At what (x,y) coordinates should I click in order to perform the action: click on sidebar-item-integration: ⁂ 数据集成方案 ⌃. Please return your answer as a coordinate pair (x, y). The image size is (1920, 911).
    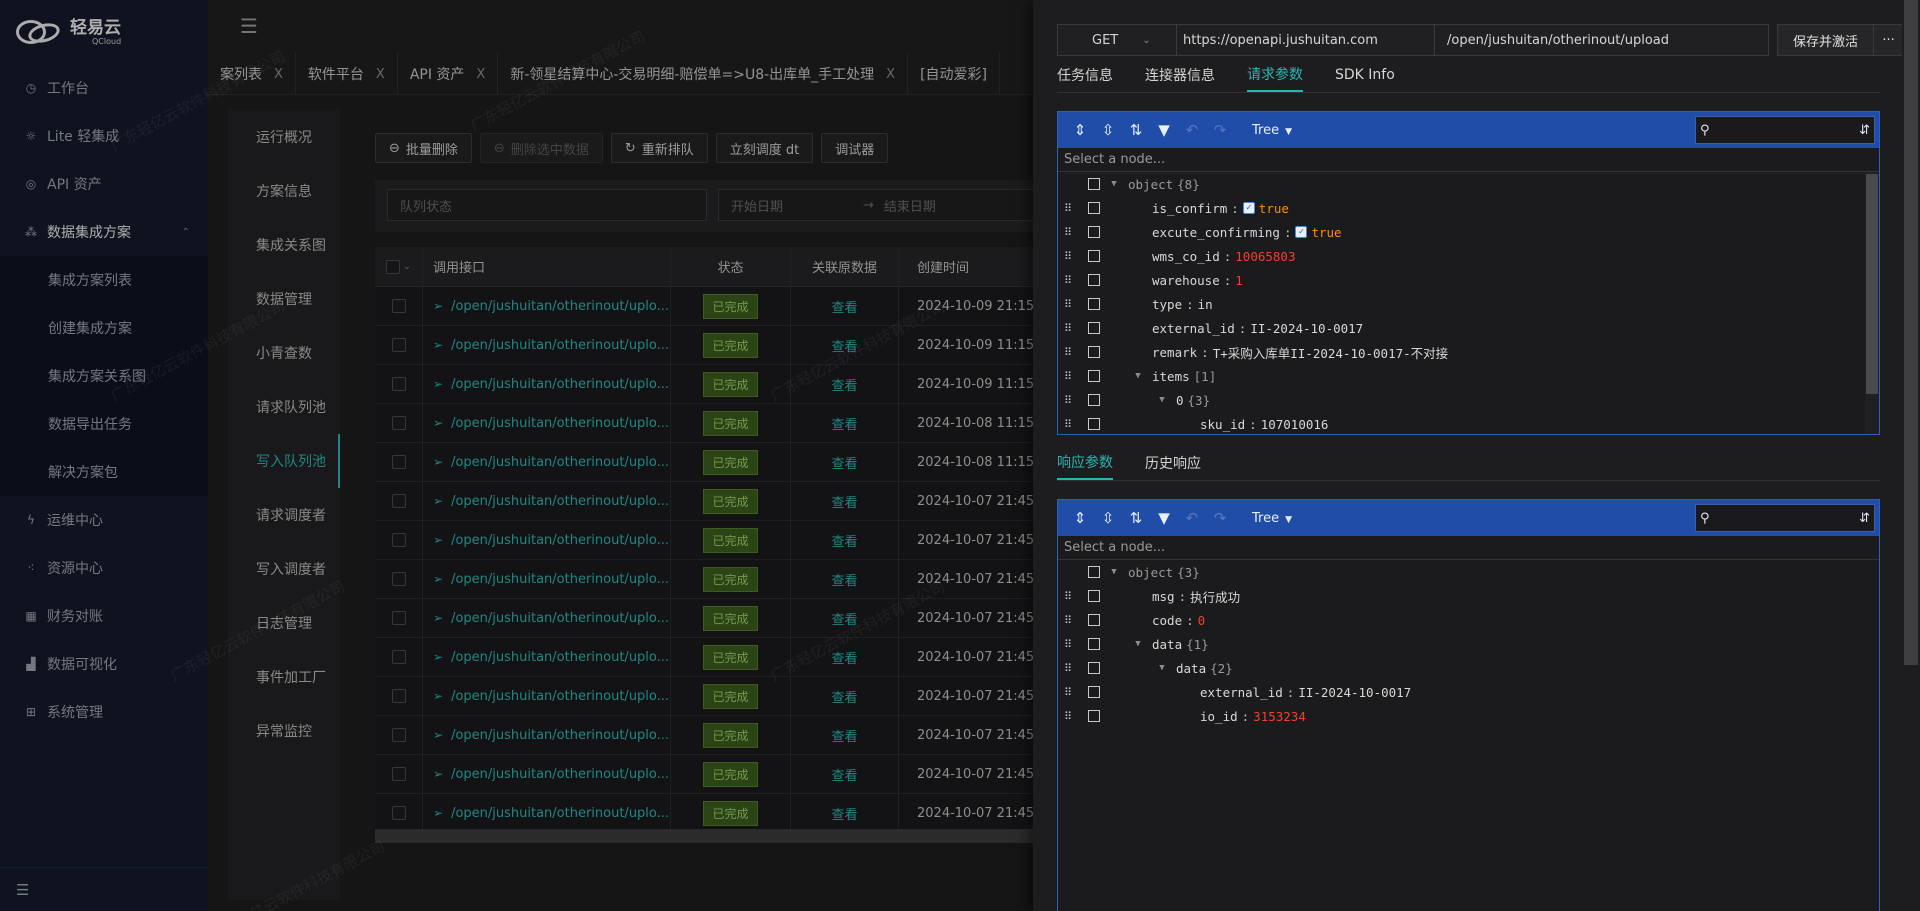
    Looking at the image, I should click on (104, 232).